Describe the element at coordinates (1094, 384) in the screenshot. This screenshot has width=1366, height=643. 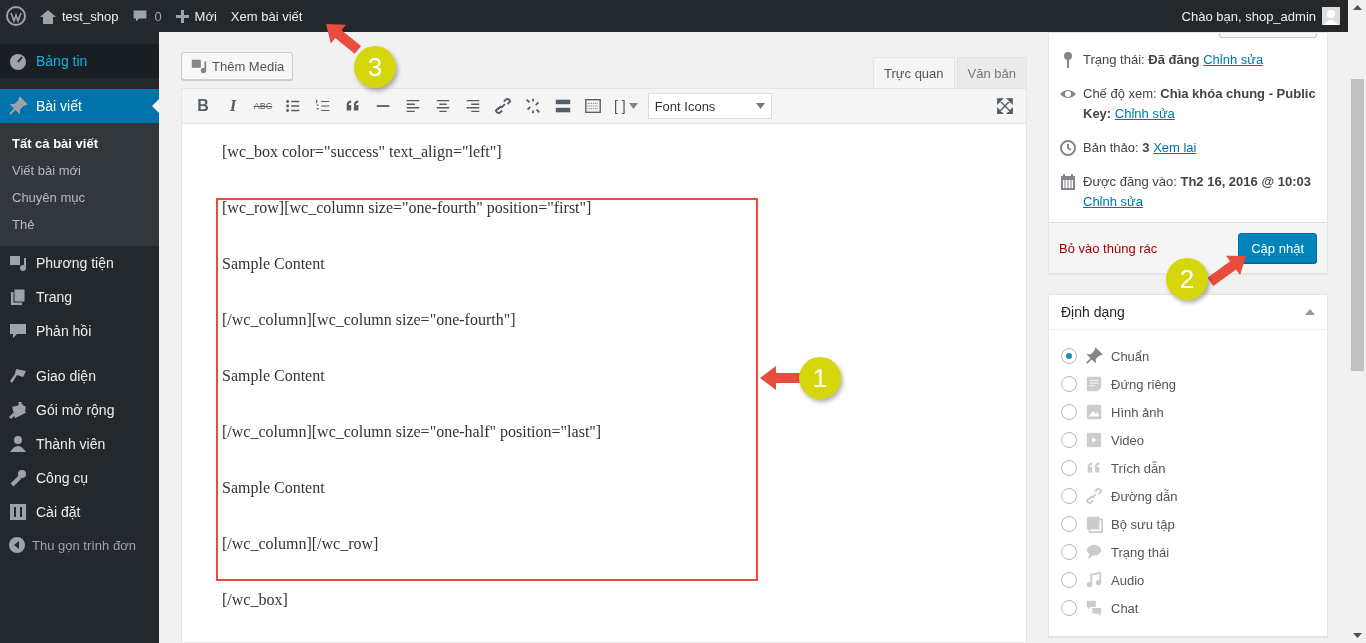
I see `note-icon` at that location.